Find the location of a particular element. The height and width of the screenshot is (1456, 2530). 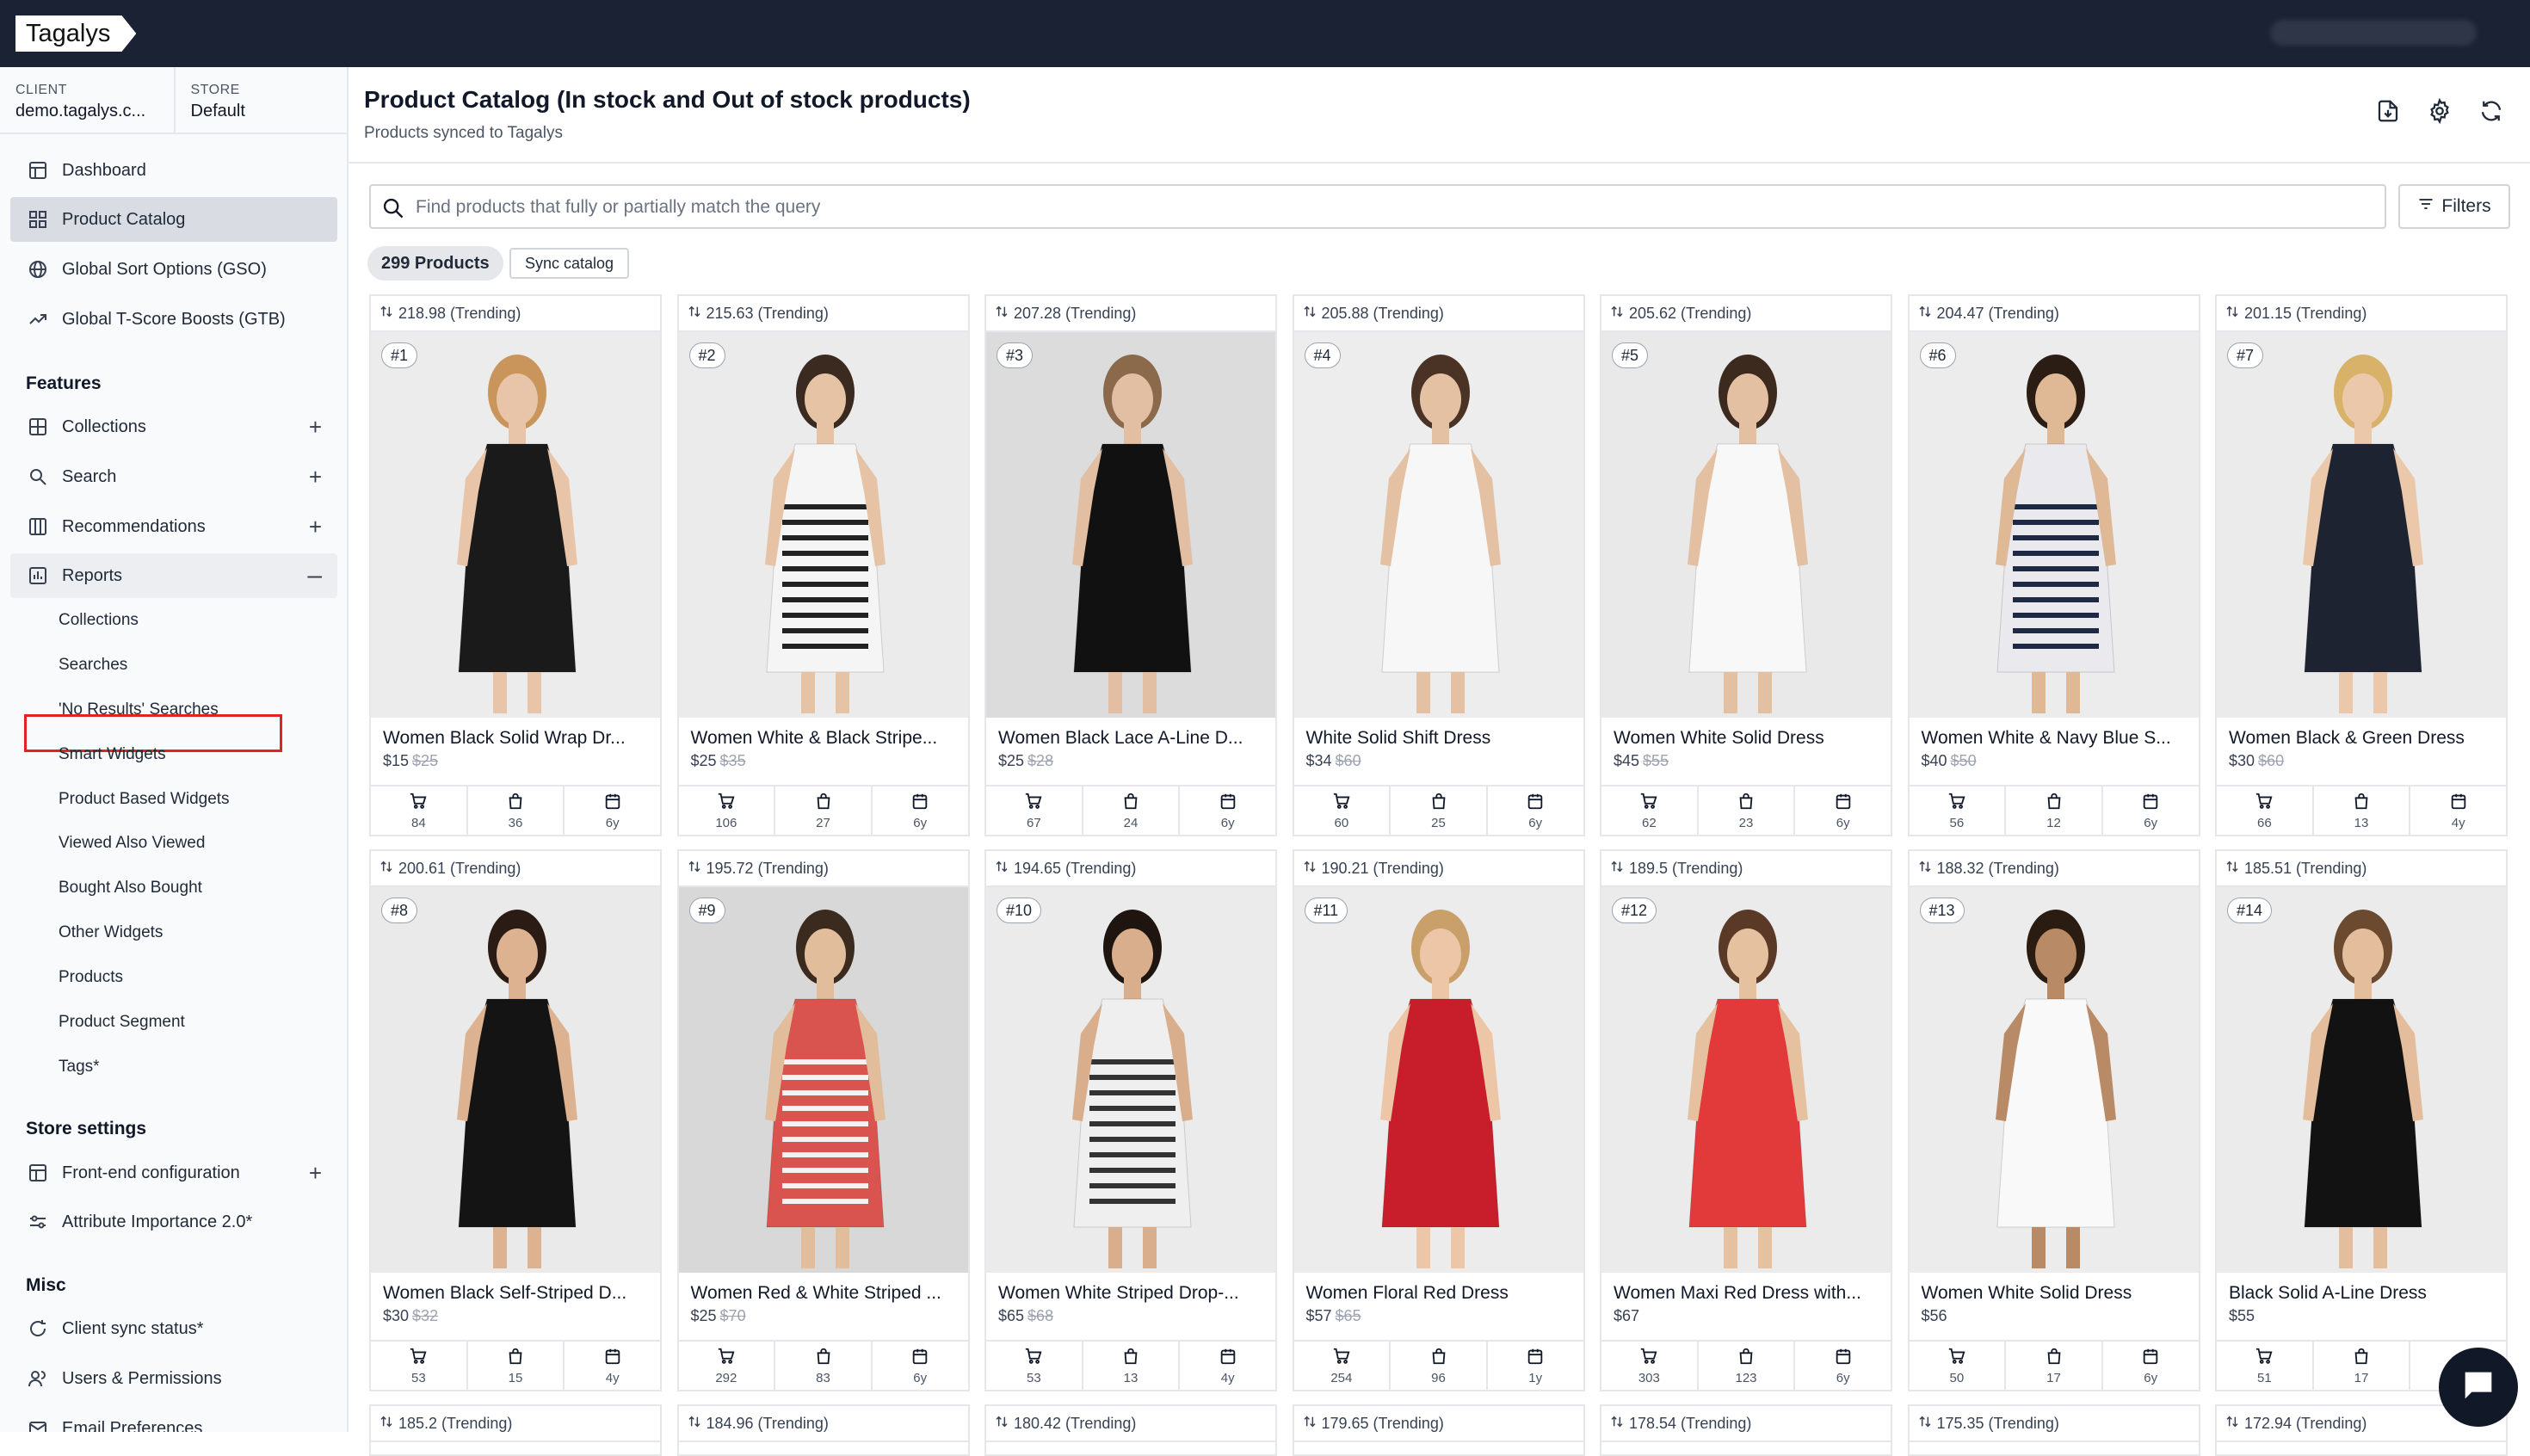

reports-sub-viewed-also-viewed: Viewed Also Viewed is located at coordinates (132, 844).